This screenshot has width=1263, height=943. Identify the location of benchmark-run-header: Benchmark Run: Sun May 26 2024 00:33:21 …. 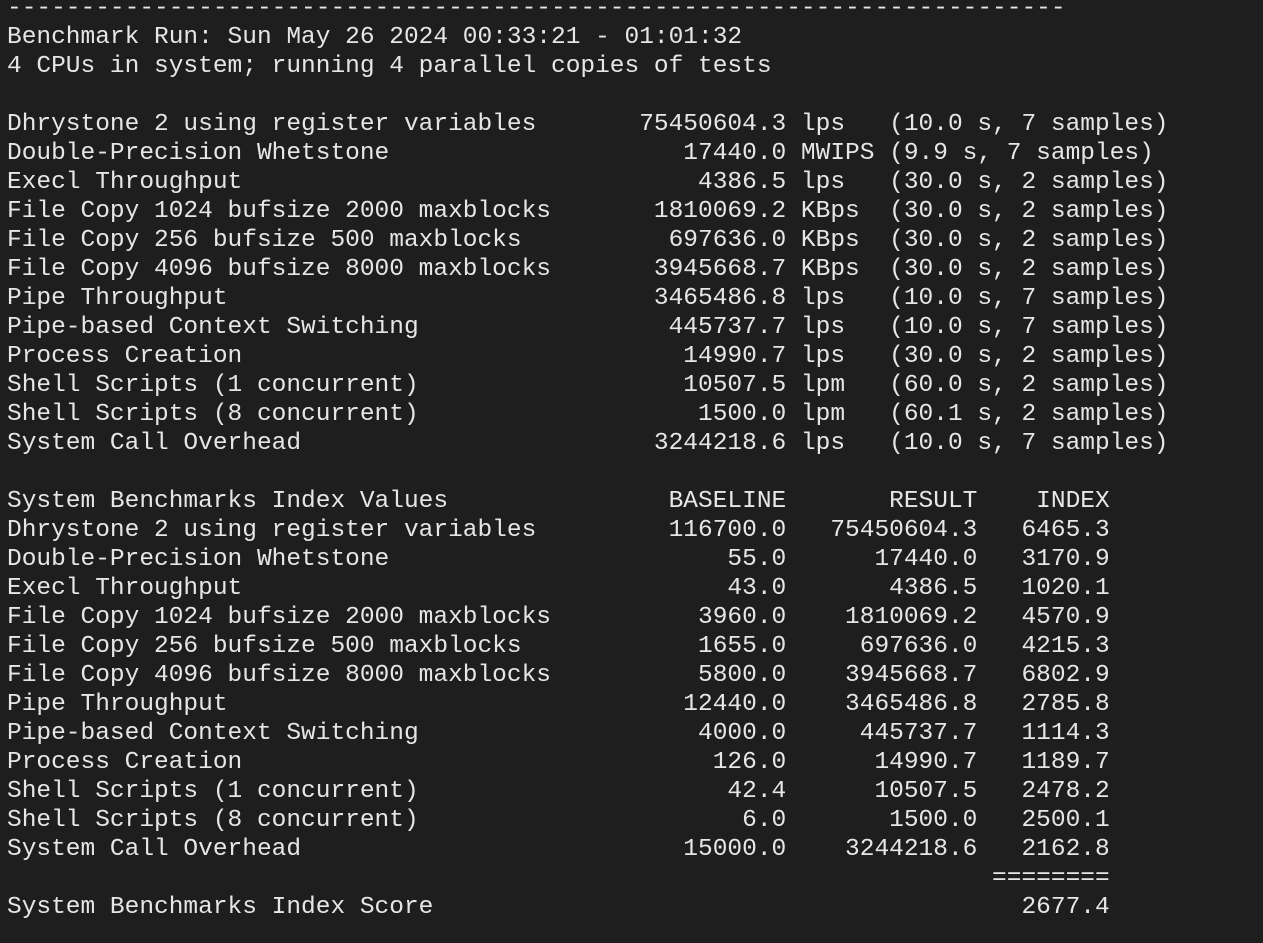
(375, 37).